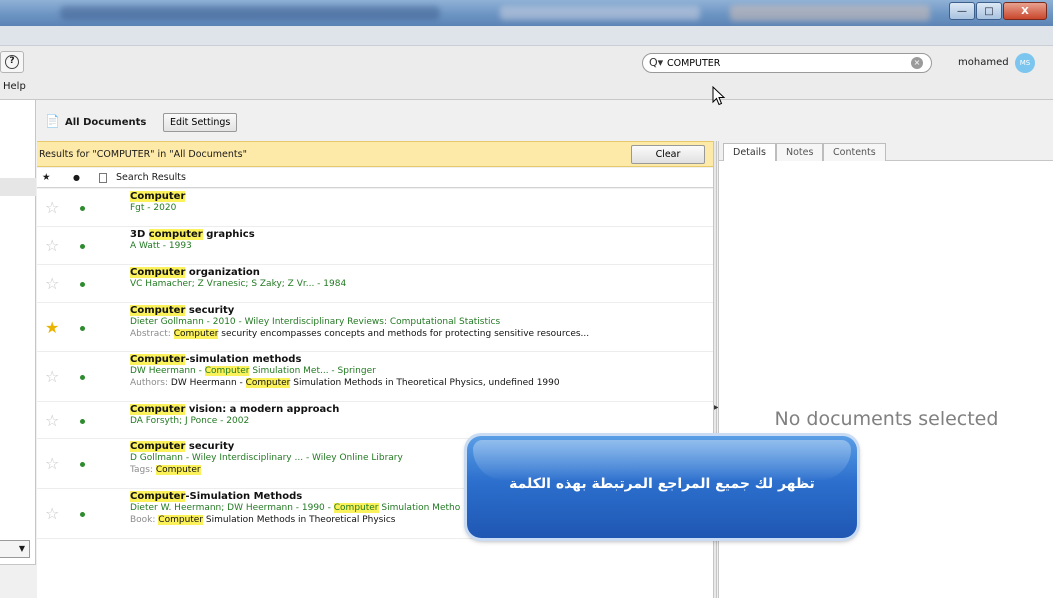  What do you see at coordinates (167, 371) in the screenshot?
I see `text-fragment: DW Heermann -` at bounding box center [167, 371].